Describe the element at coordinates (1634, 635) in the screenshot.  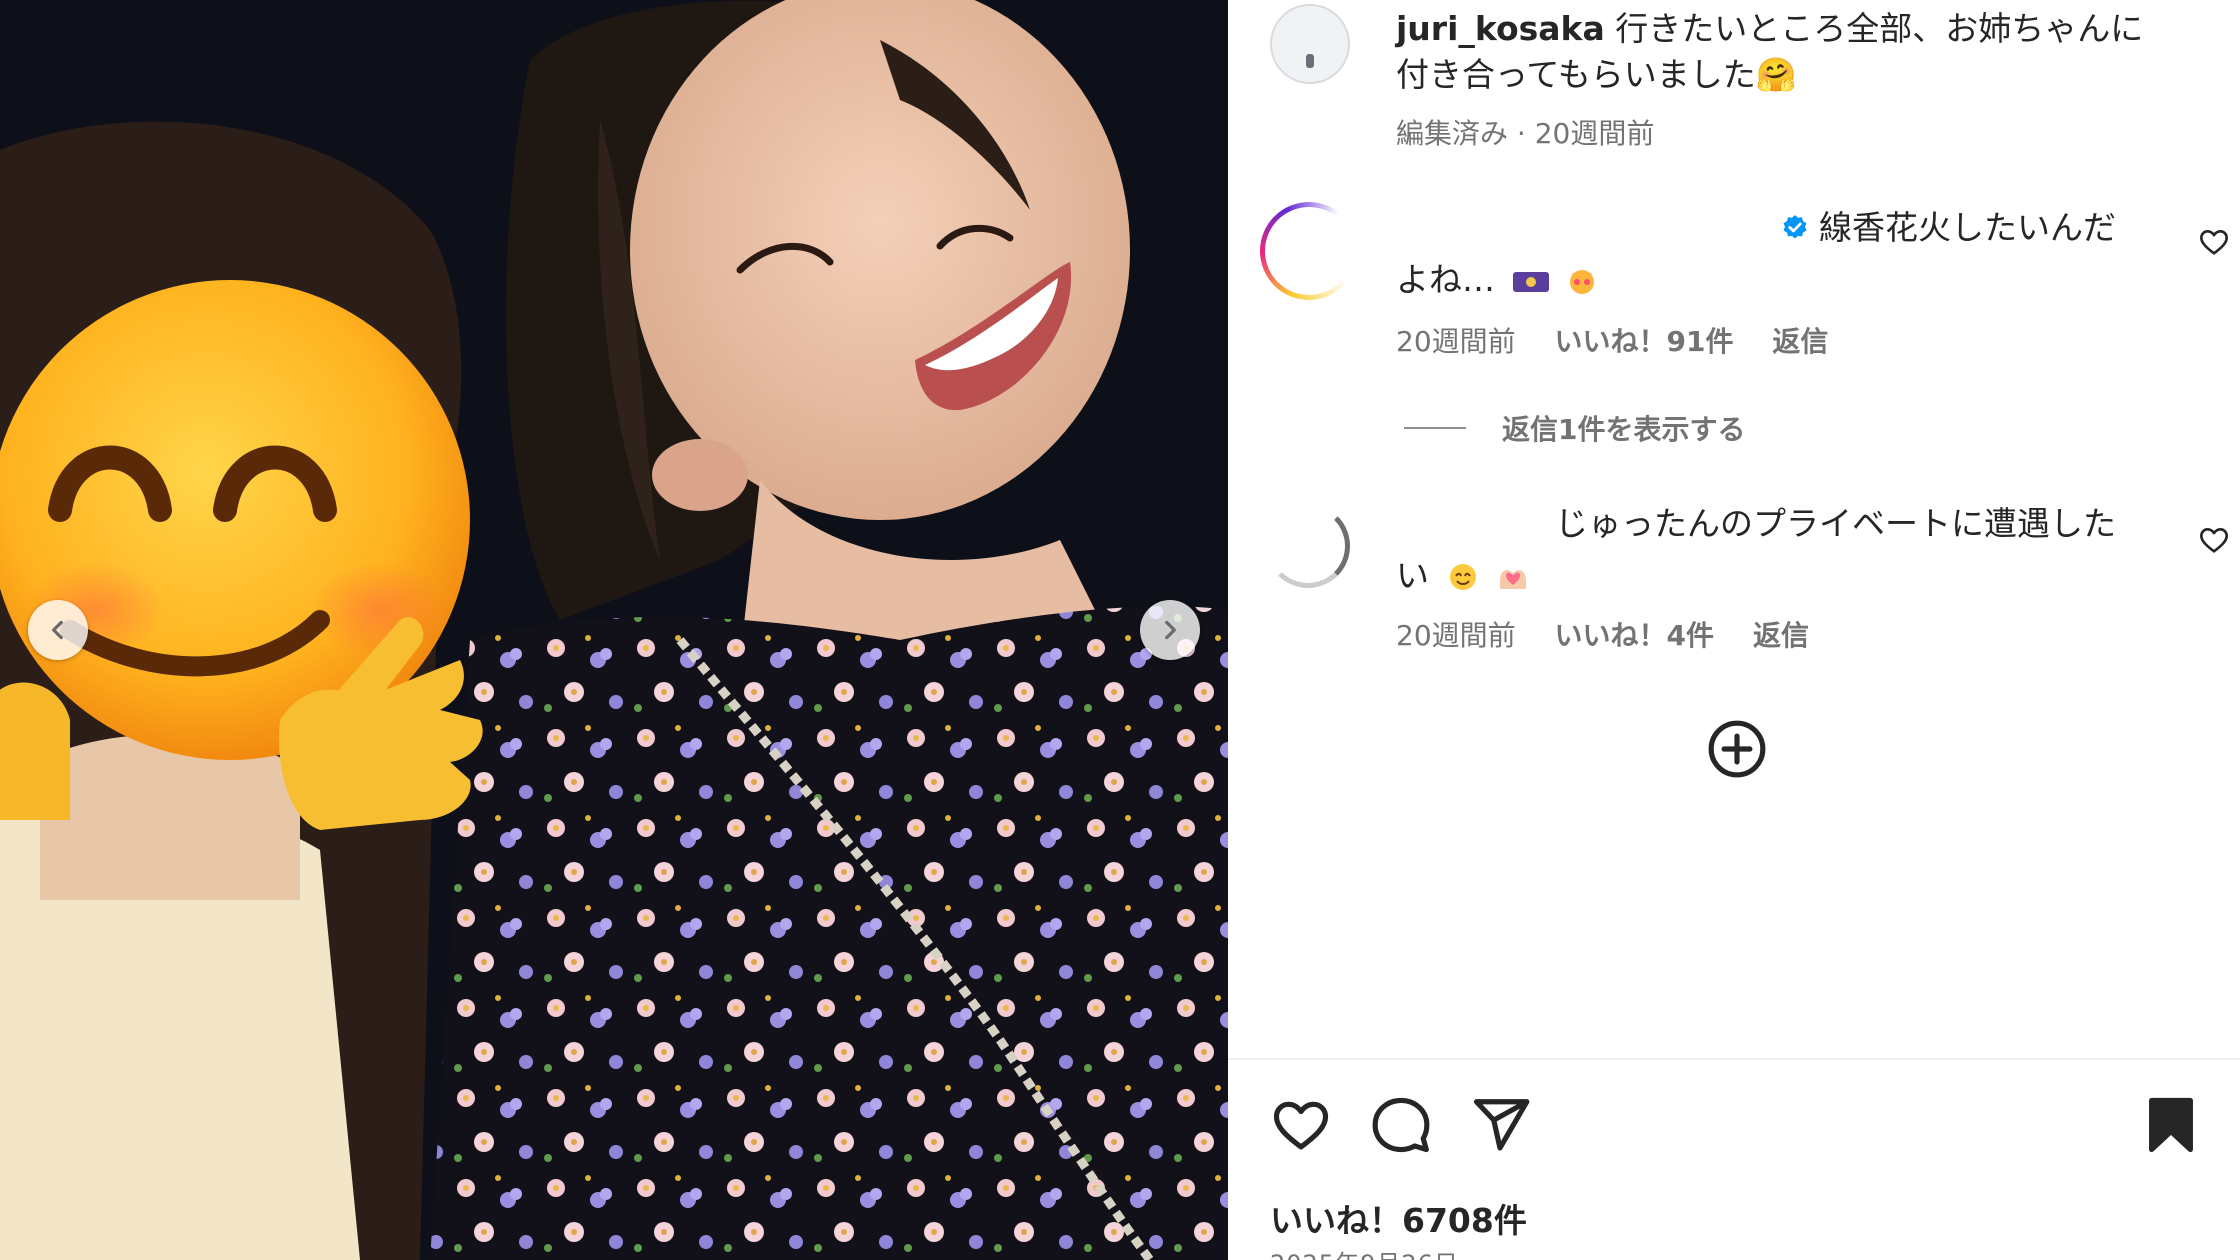
I see `comment-likes: いいね！4件` at that location.